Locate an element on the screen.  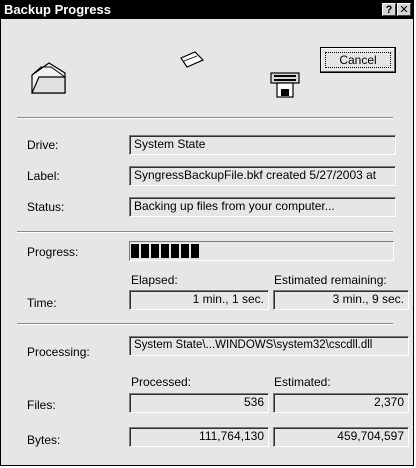
drive-field: System State is located at coordinates (262, 145).